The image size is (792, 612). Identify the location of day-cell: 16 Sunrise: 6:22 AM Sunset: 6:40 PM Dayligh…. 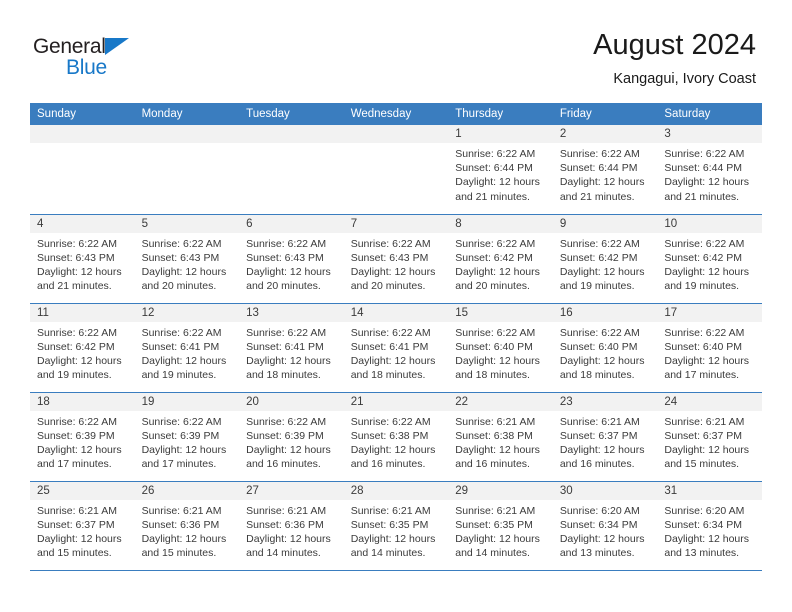
(605, 348).